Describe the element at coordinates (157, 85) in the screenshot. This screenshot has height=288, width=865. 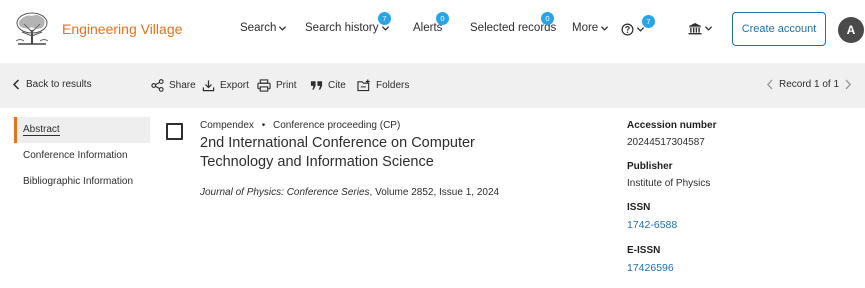
I see `share-icon` at that location.